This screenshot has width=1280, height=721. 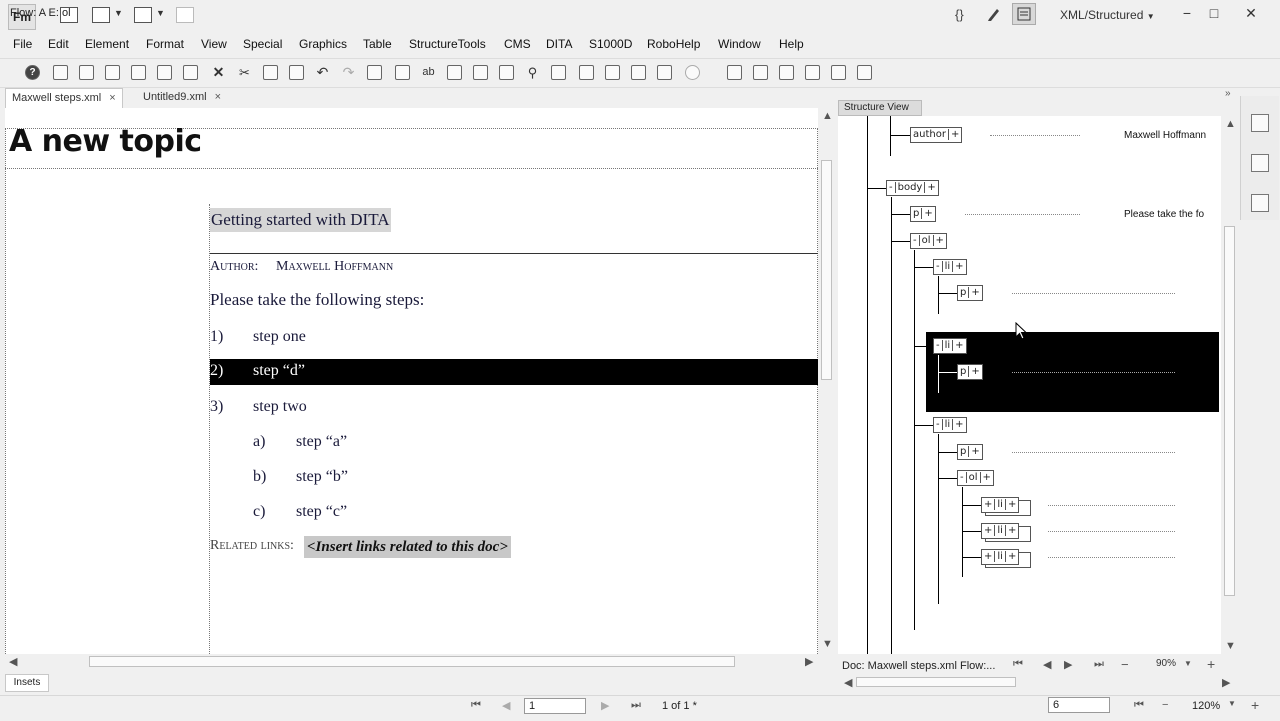 I want to click on sublist-item: a) step “a”, so click(x=514, y=444).